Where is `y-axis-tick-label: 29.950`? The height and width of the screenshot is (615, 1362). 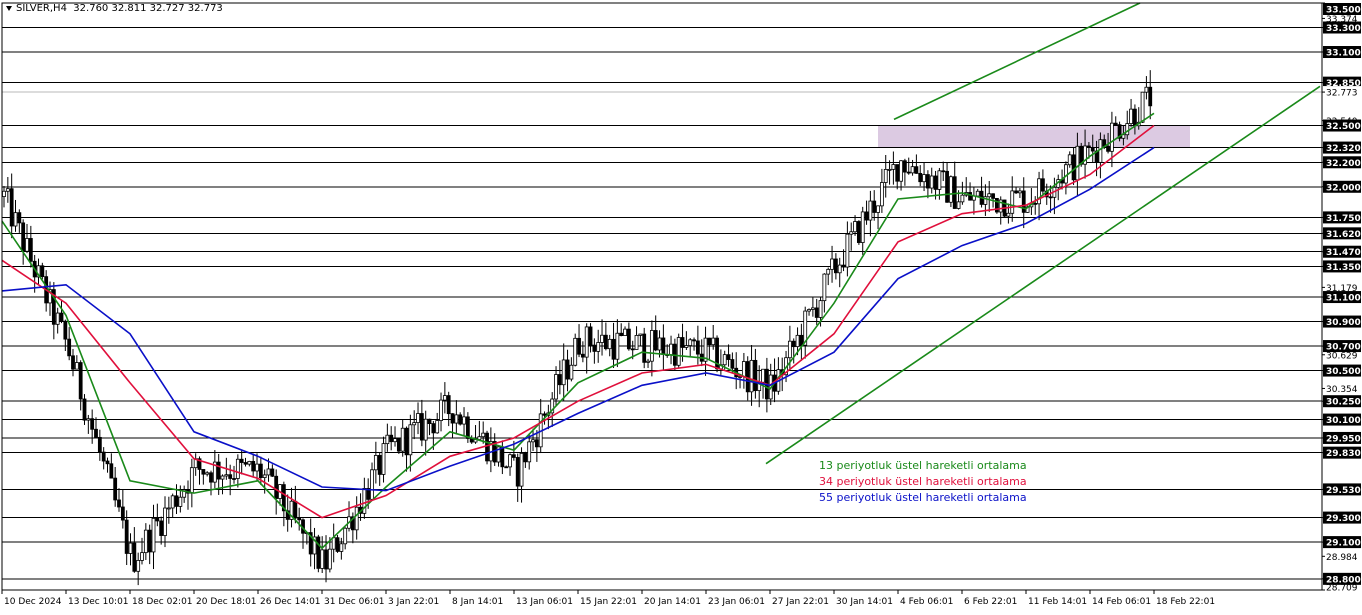 y-axis-tick-label: 29.950 is located at coordinates (1343, 439).